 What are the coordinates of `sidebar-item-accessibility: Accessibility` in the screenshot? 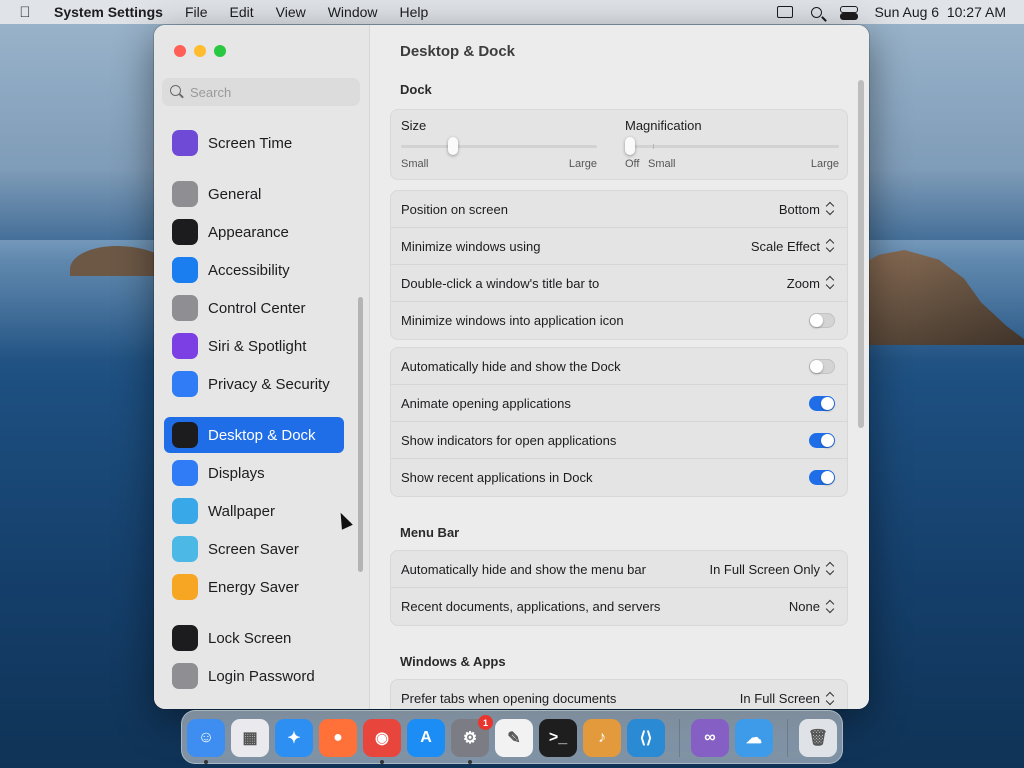 It's located at (254, 270).